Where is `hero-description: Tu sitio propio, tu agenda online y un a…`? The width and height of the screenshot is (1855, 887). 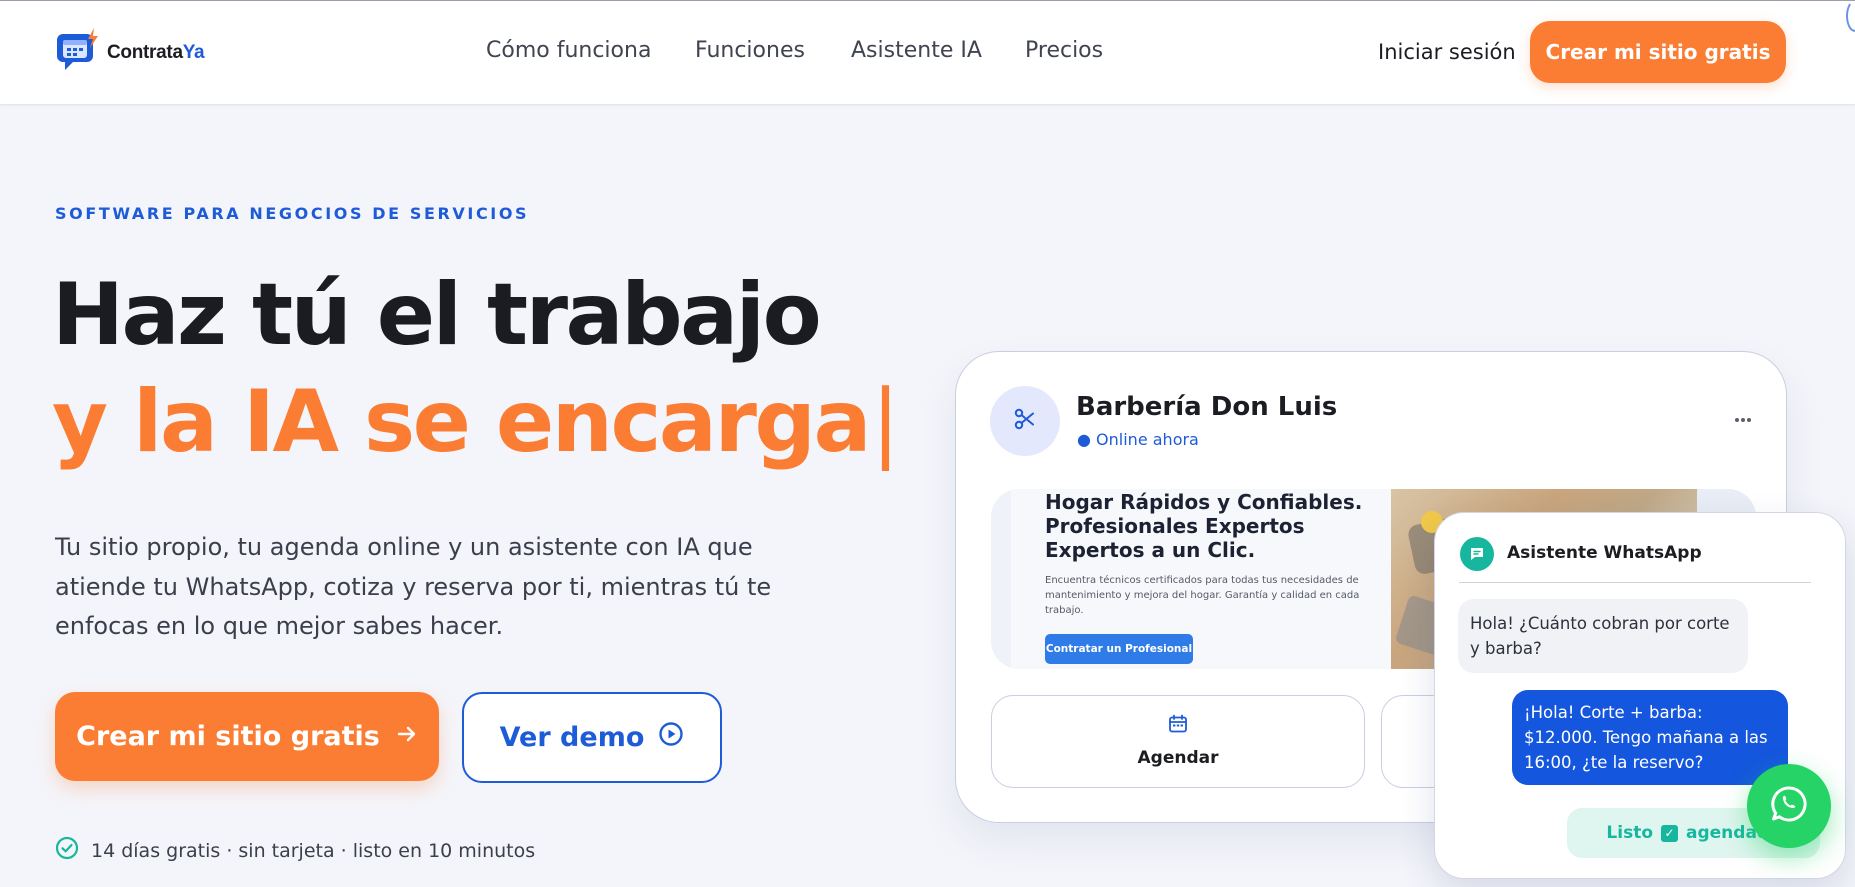 hero-description: Tu sitio propio, tu agenda online y un a… is located at coordinates (413, 586).